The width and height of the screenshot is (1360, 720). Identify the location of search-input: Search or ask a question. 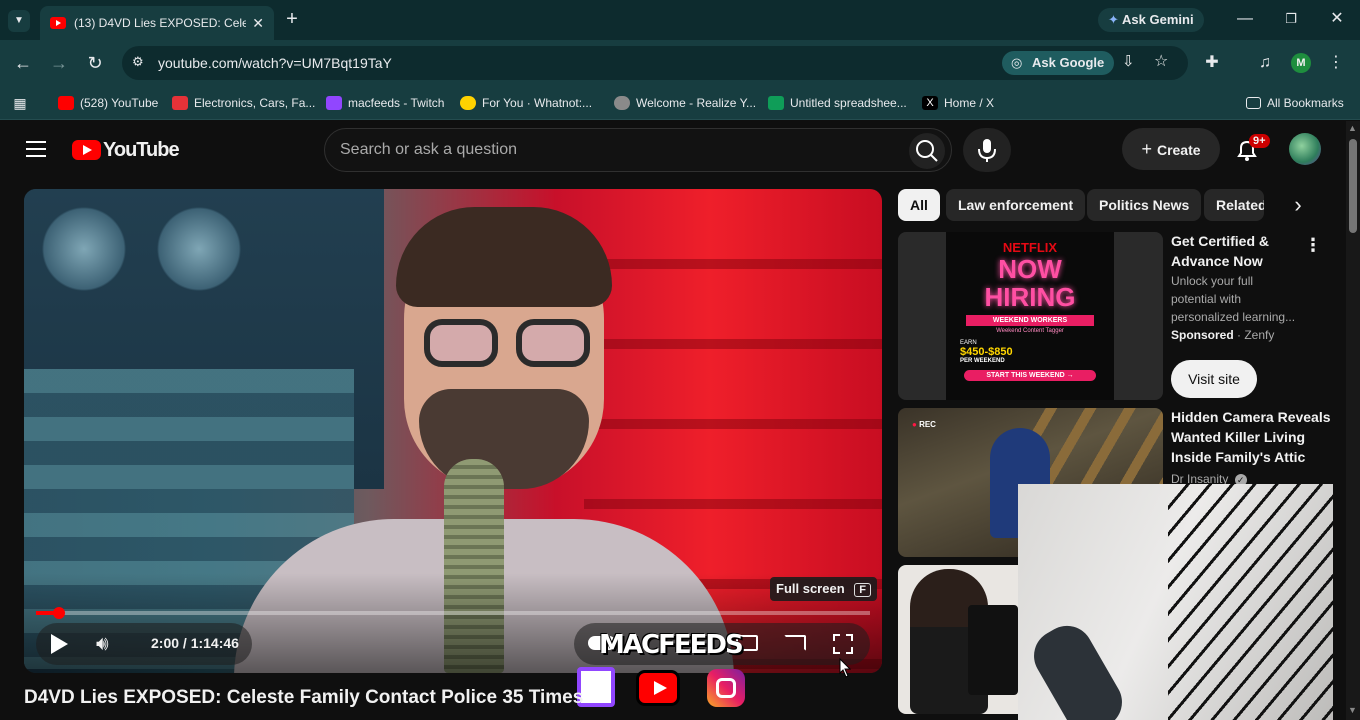
(428, 150).